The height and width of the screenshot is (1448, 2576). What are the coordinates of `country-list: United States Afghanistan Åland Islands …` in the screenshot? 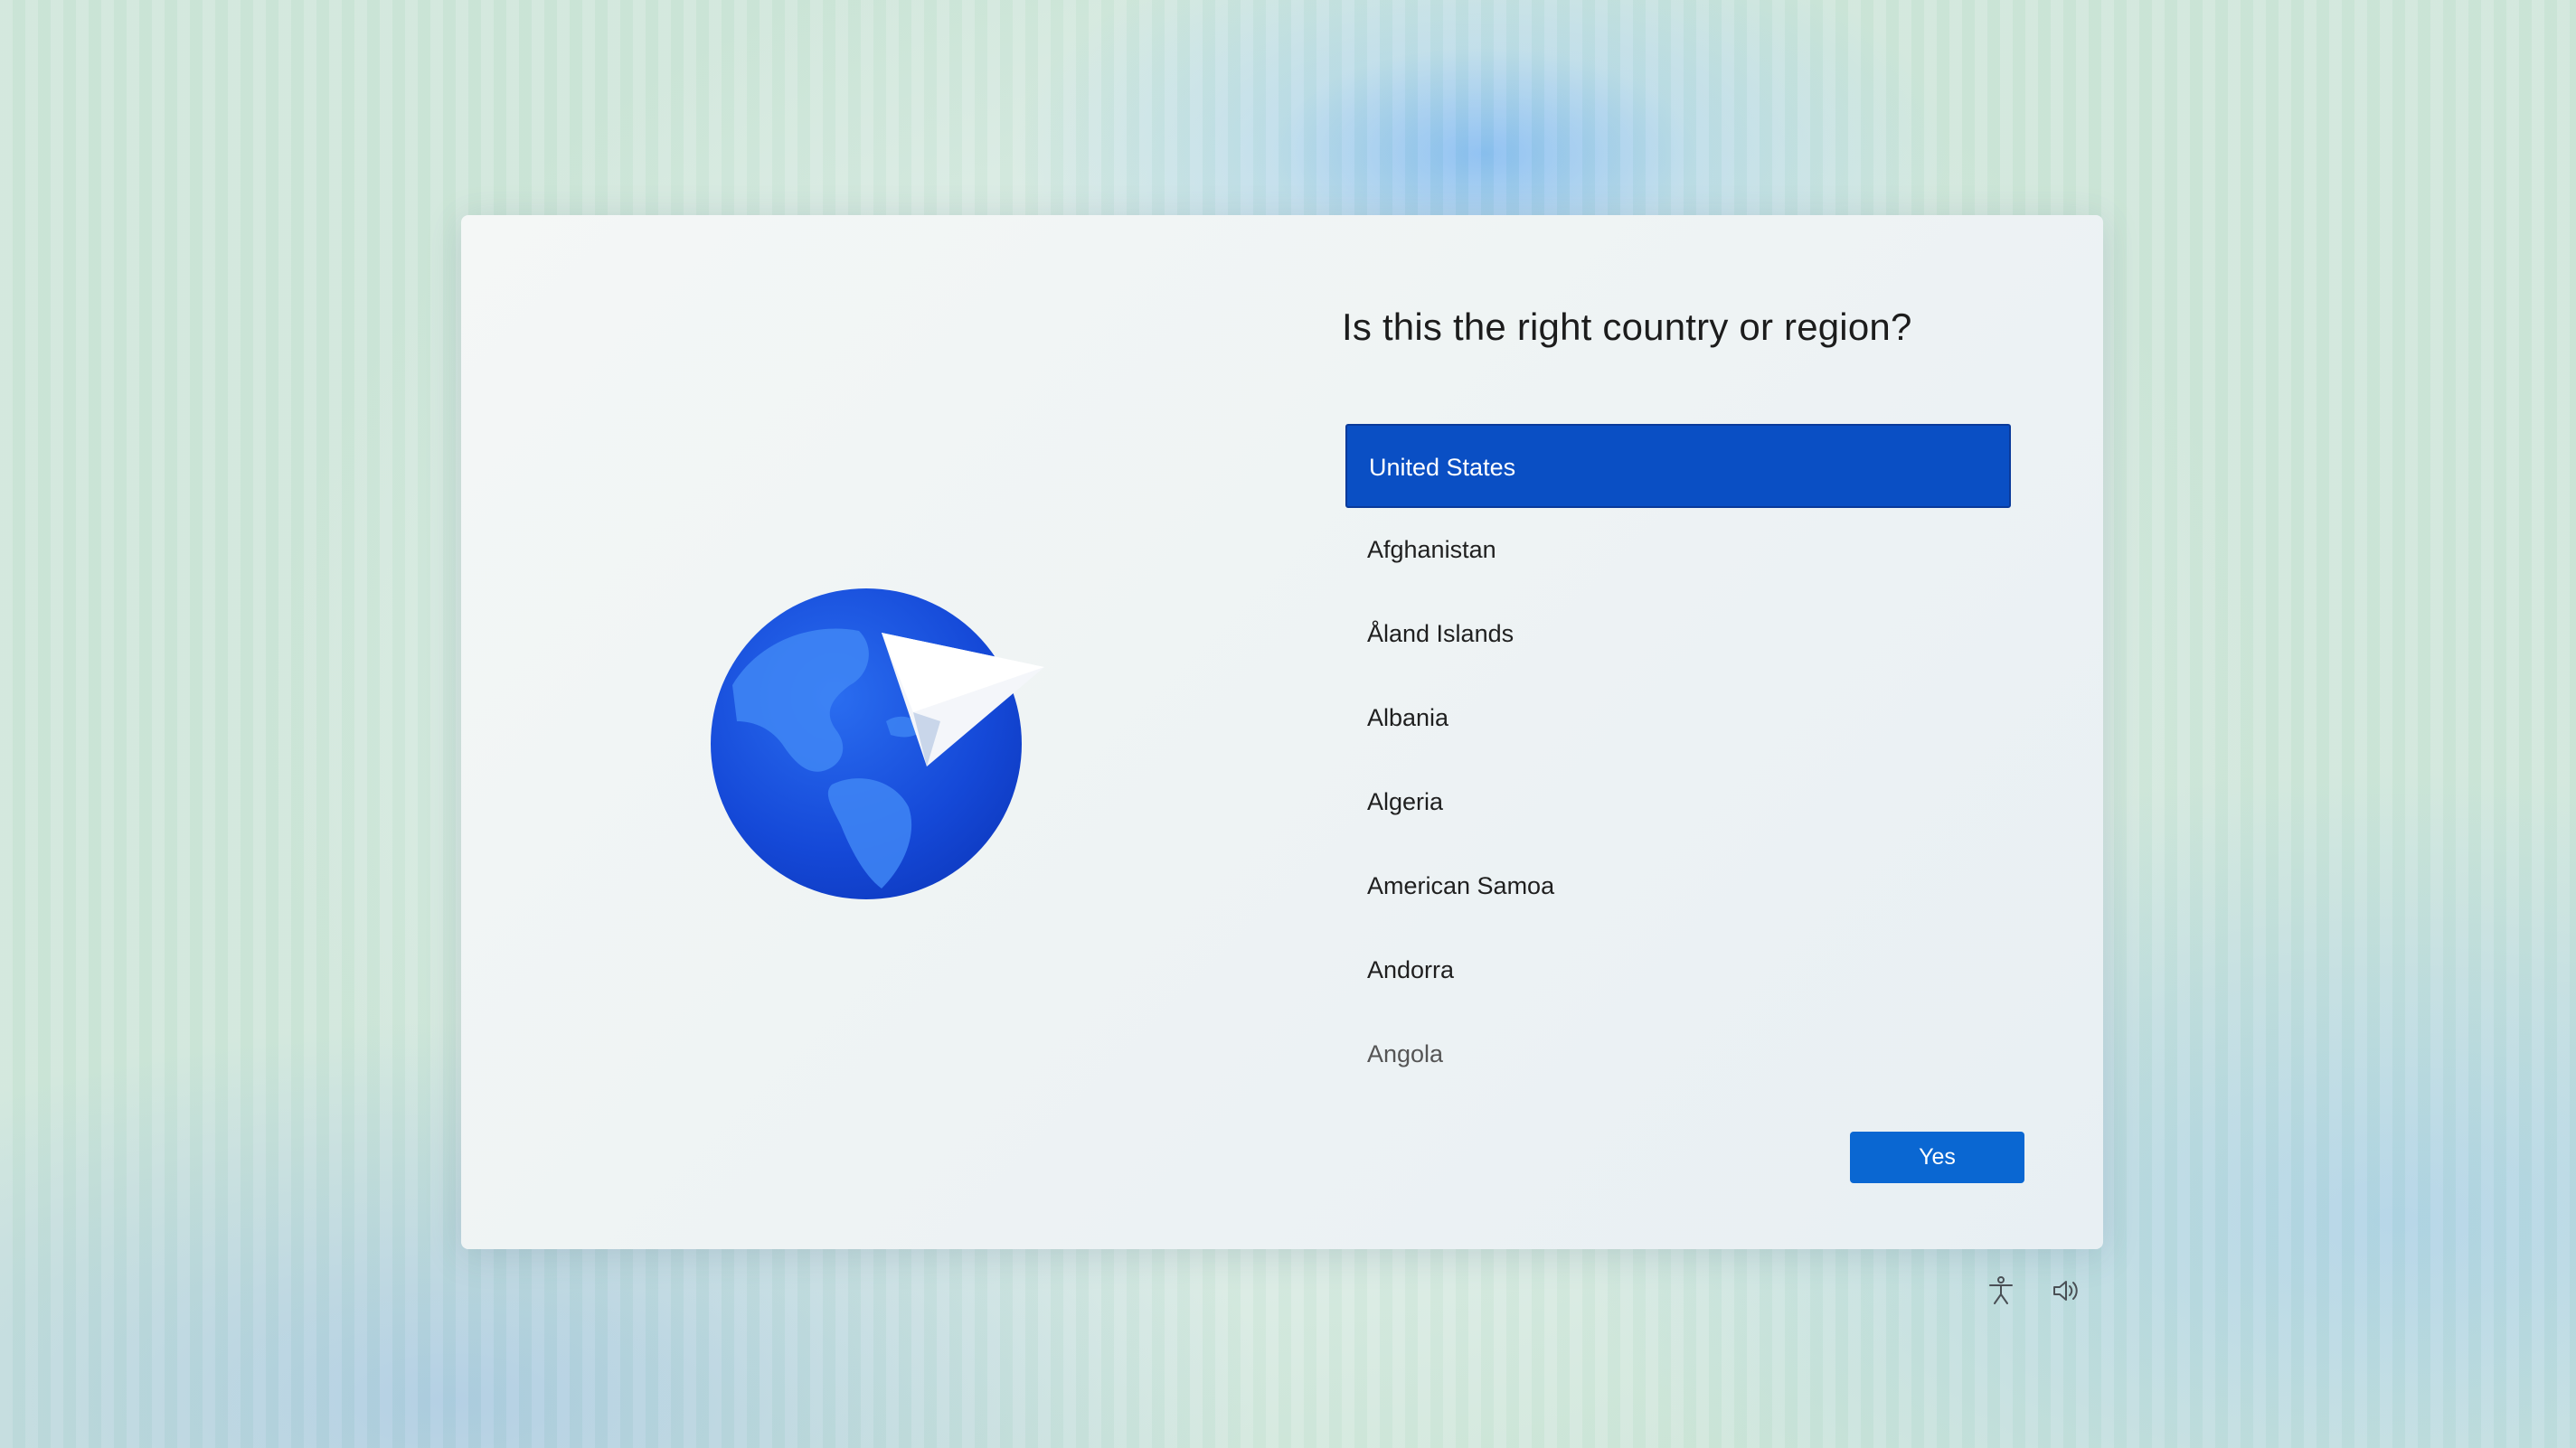 It's located at (1678, 760).